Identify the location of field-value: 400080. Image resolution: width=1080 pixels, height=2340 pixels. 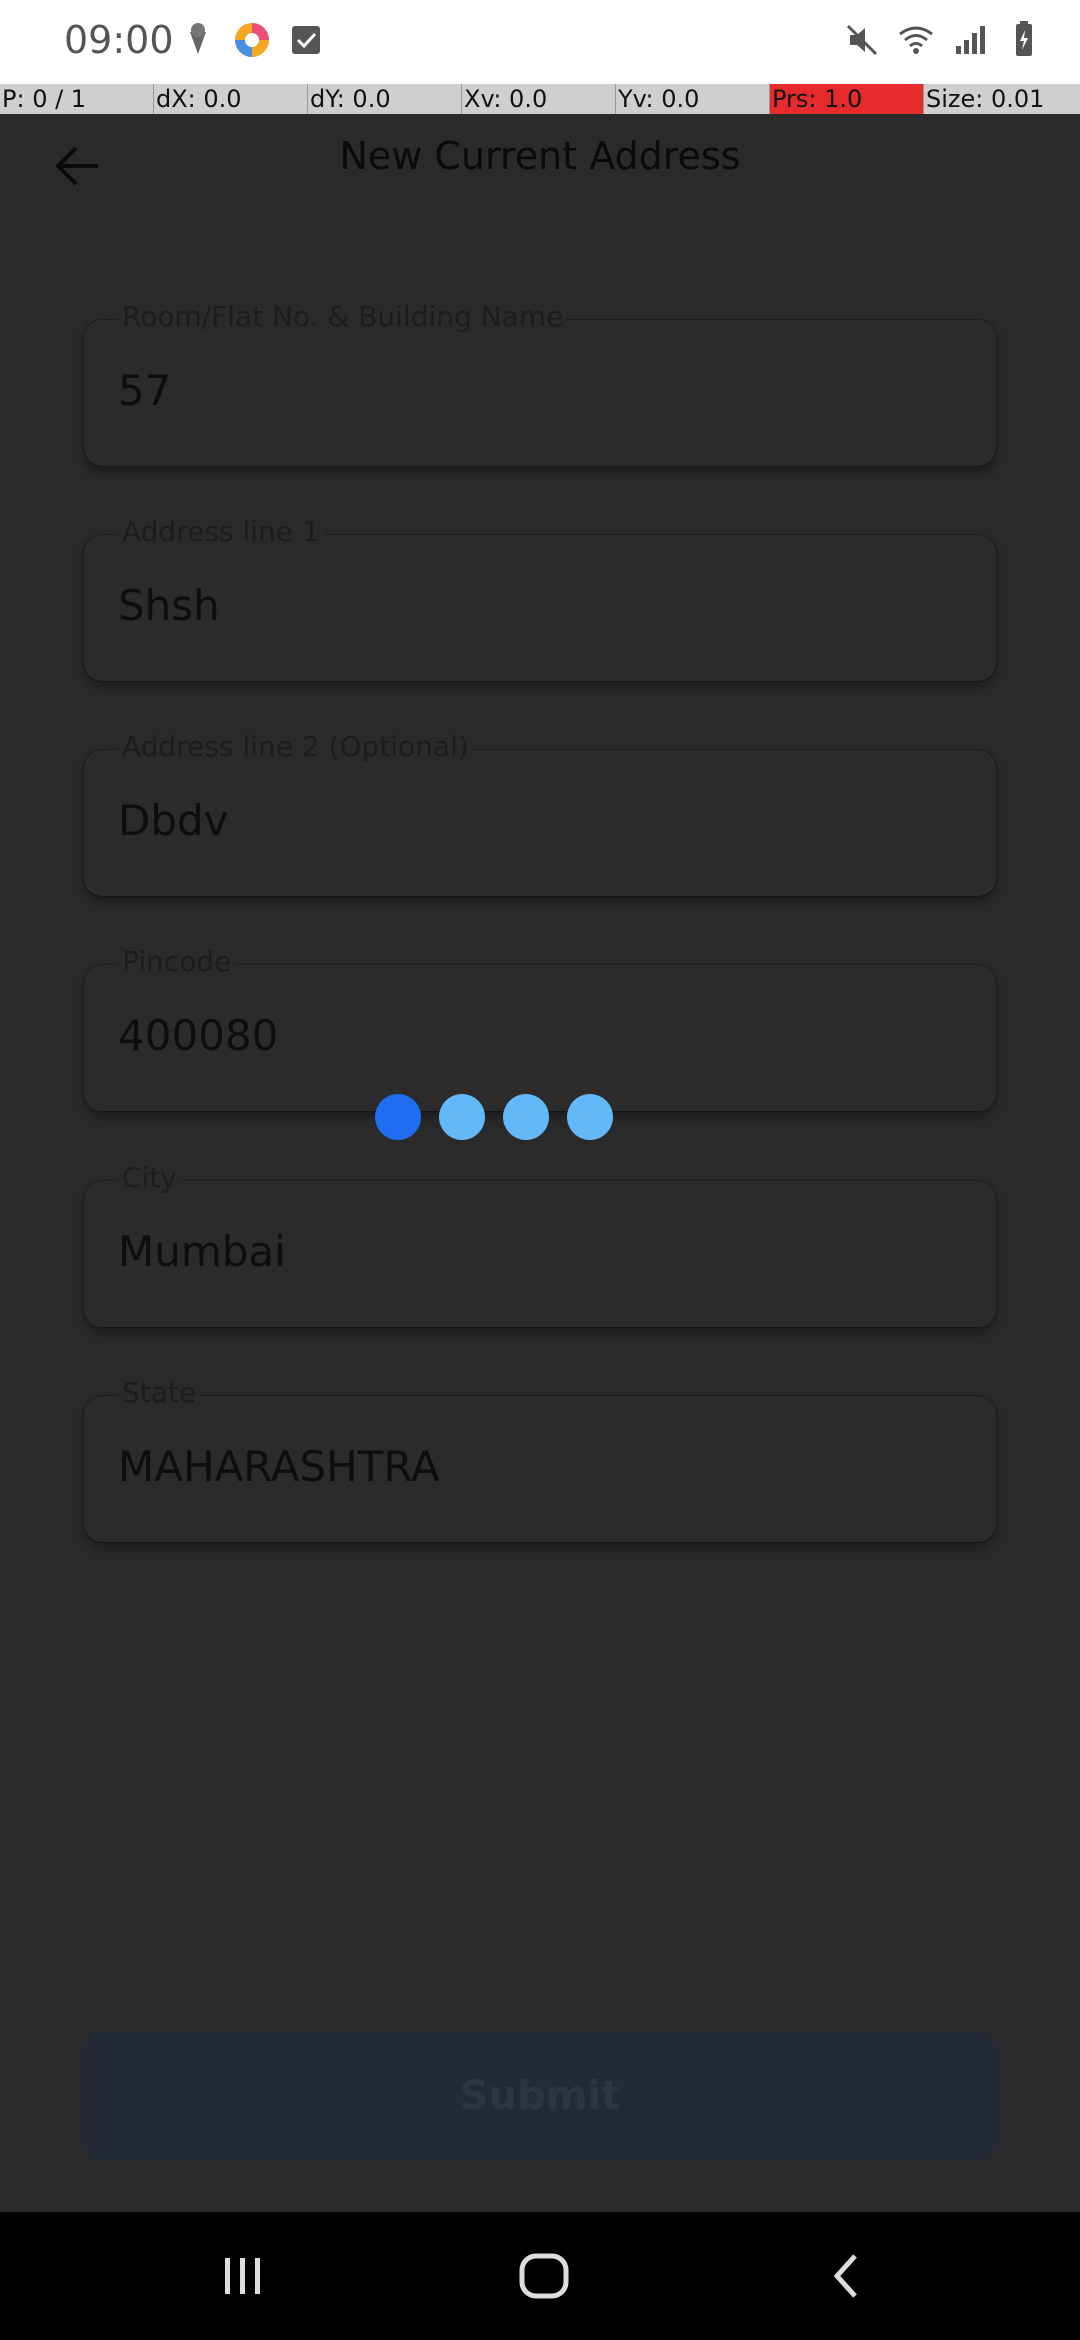
(198, 1035).